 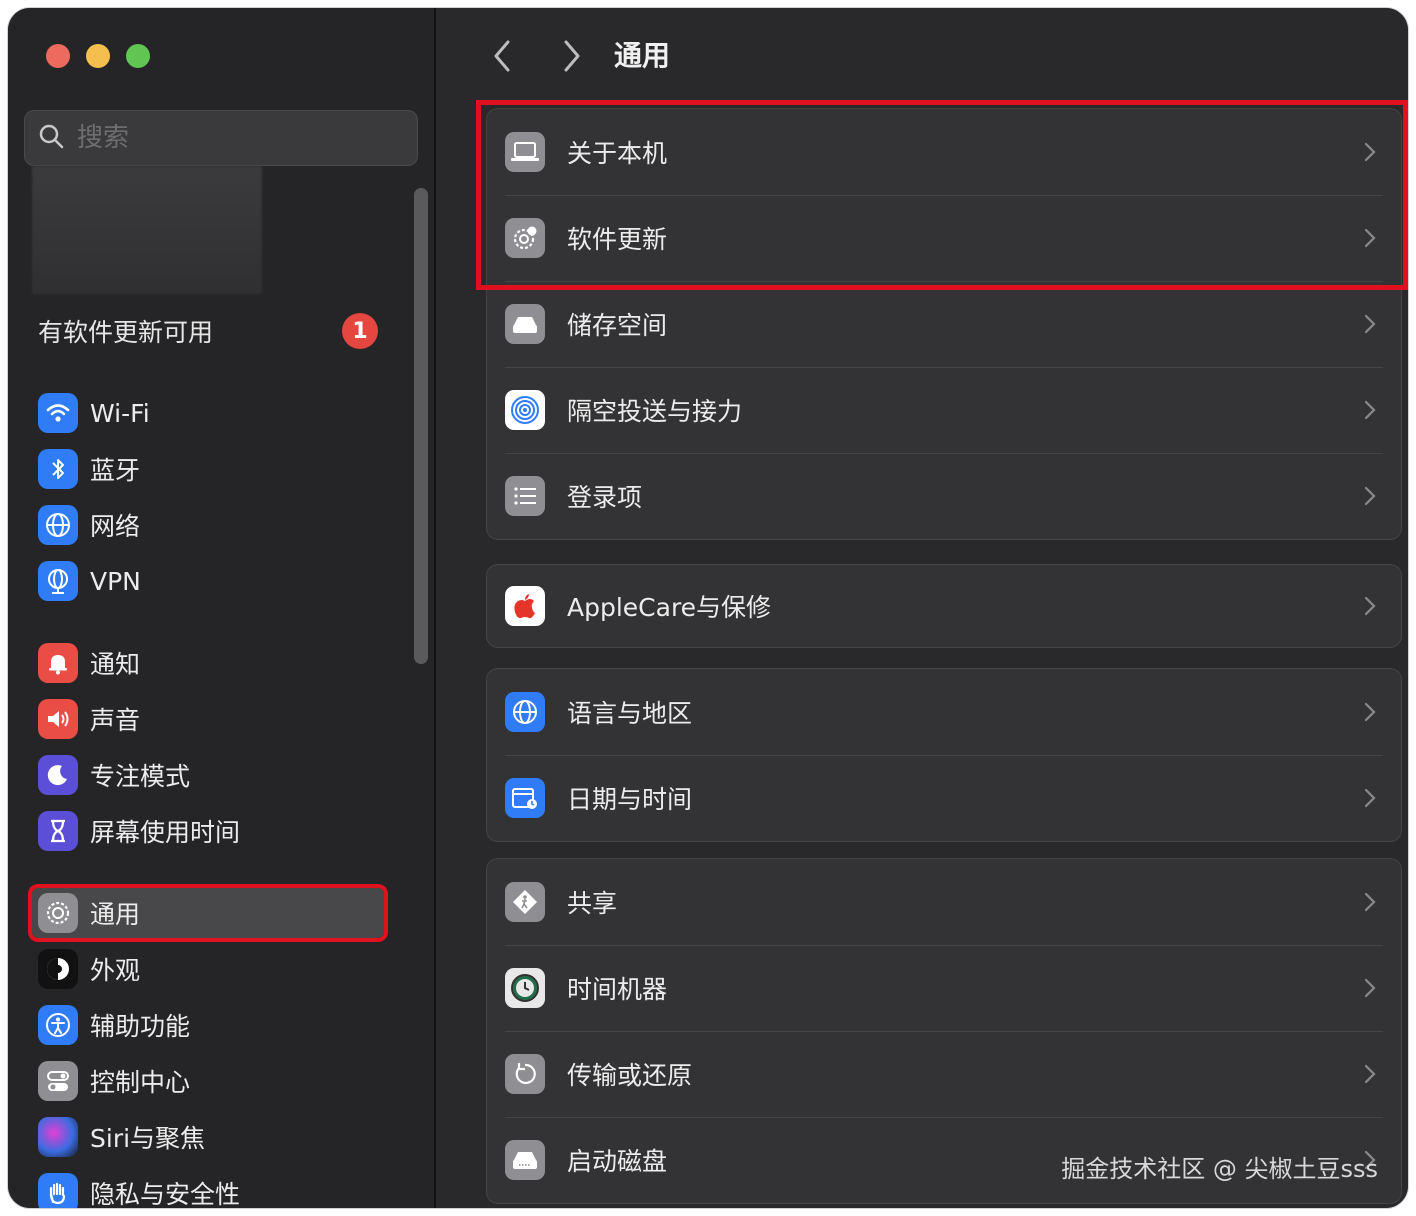 What do you see at coordinates (944, 1074) in the screenshot?
I see `row-transfer-reset: 传输或还原` at bounding box center [944, 1074].